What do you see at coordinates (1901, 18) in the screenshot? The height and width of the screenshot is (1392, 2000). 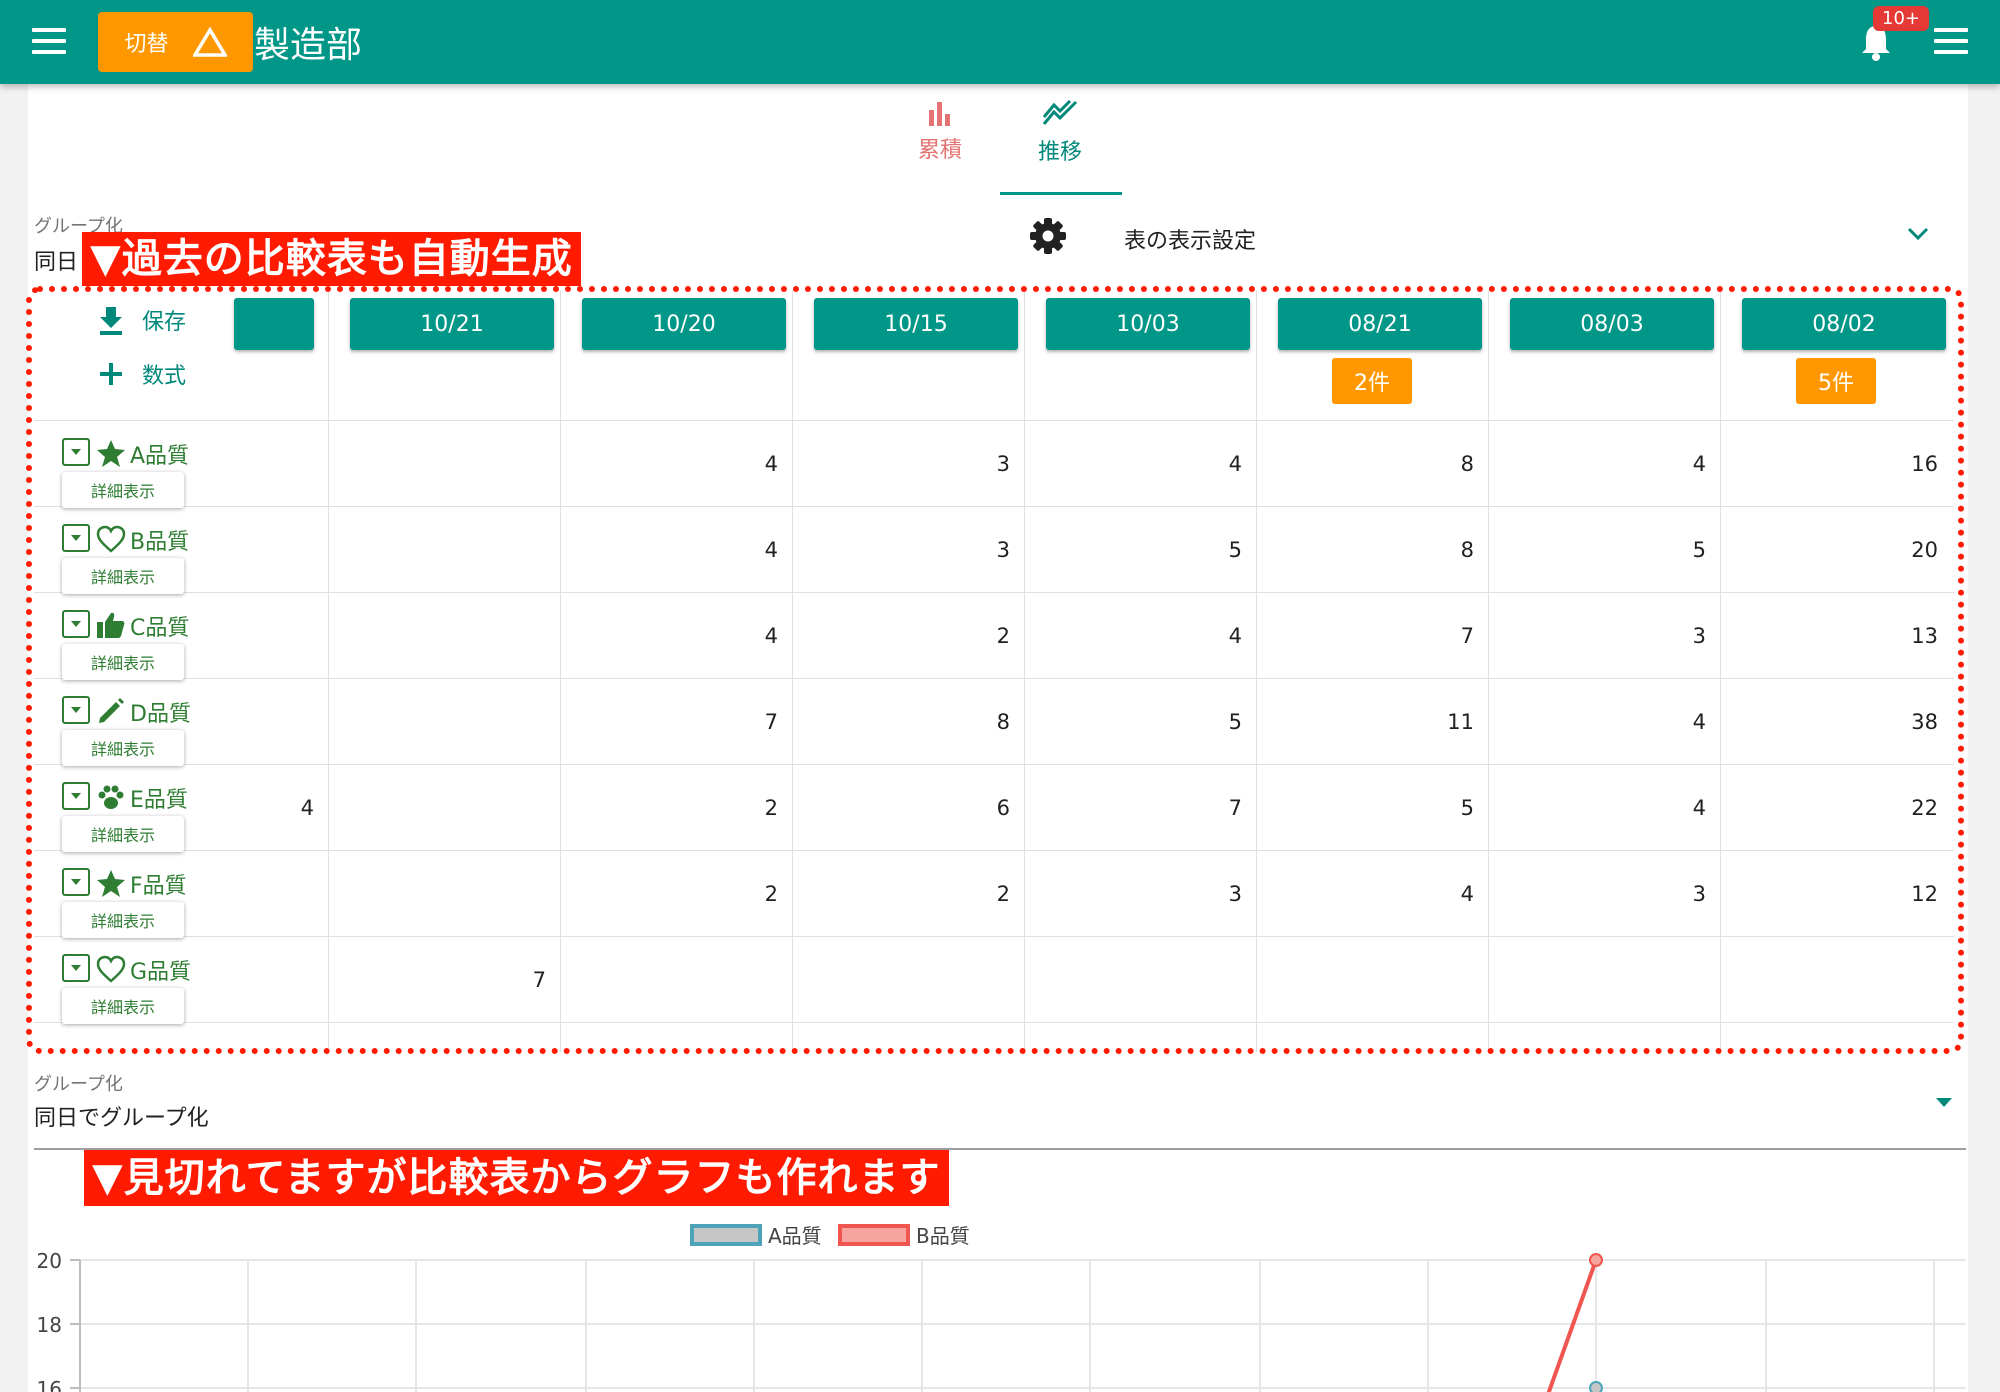 I see `notification-badge: 10+` at bounding box center [1901, 18].